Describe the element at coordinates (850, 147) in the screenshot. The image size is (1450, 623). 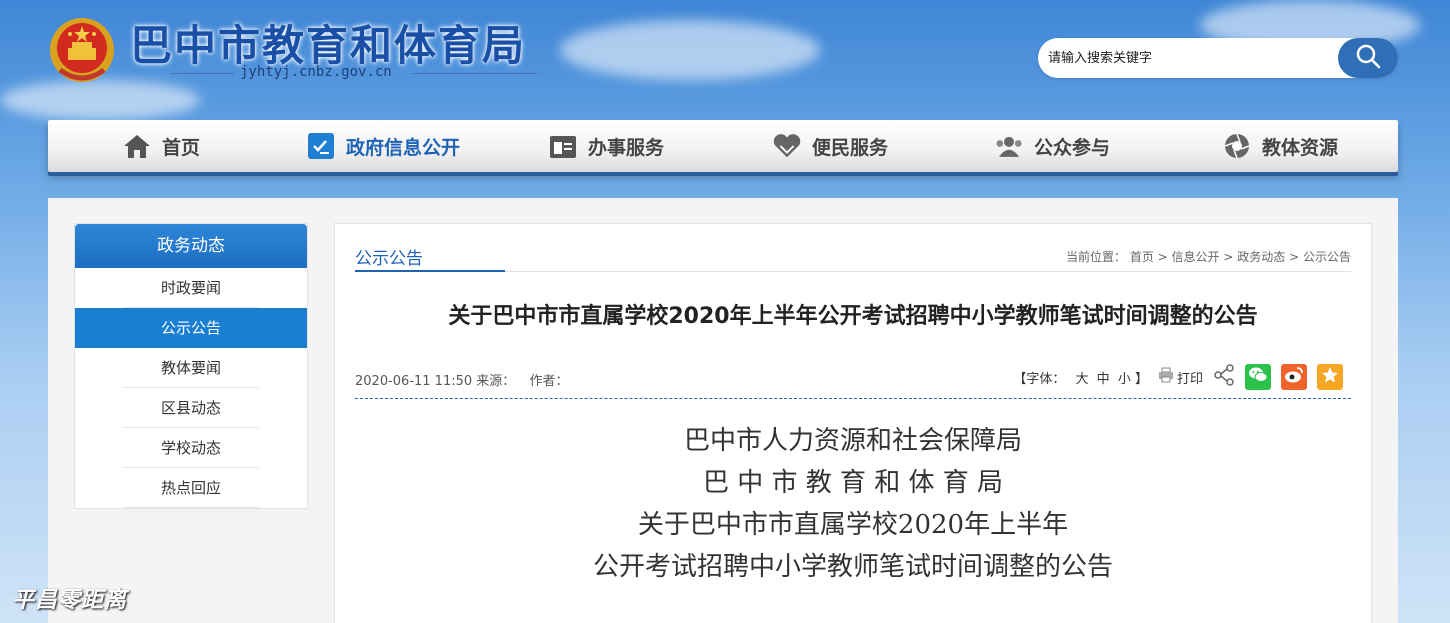
I see `nav-item-label: 便民服务` at that location.